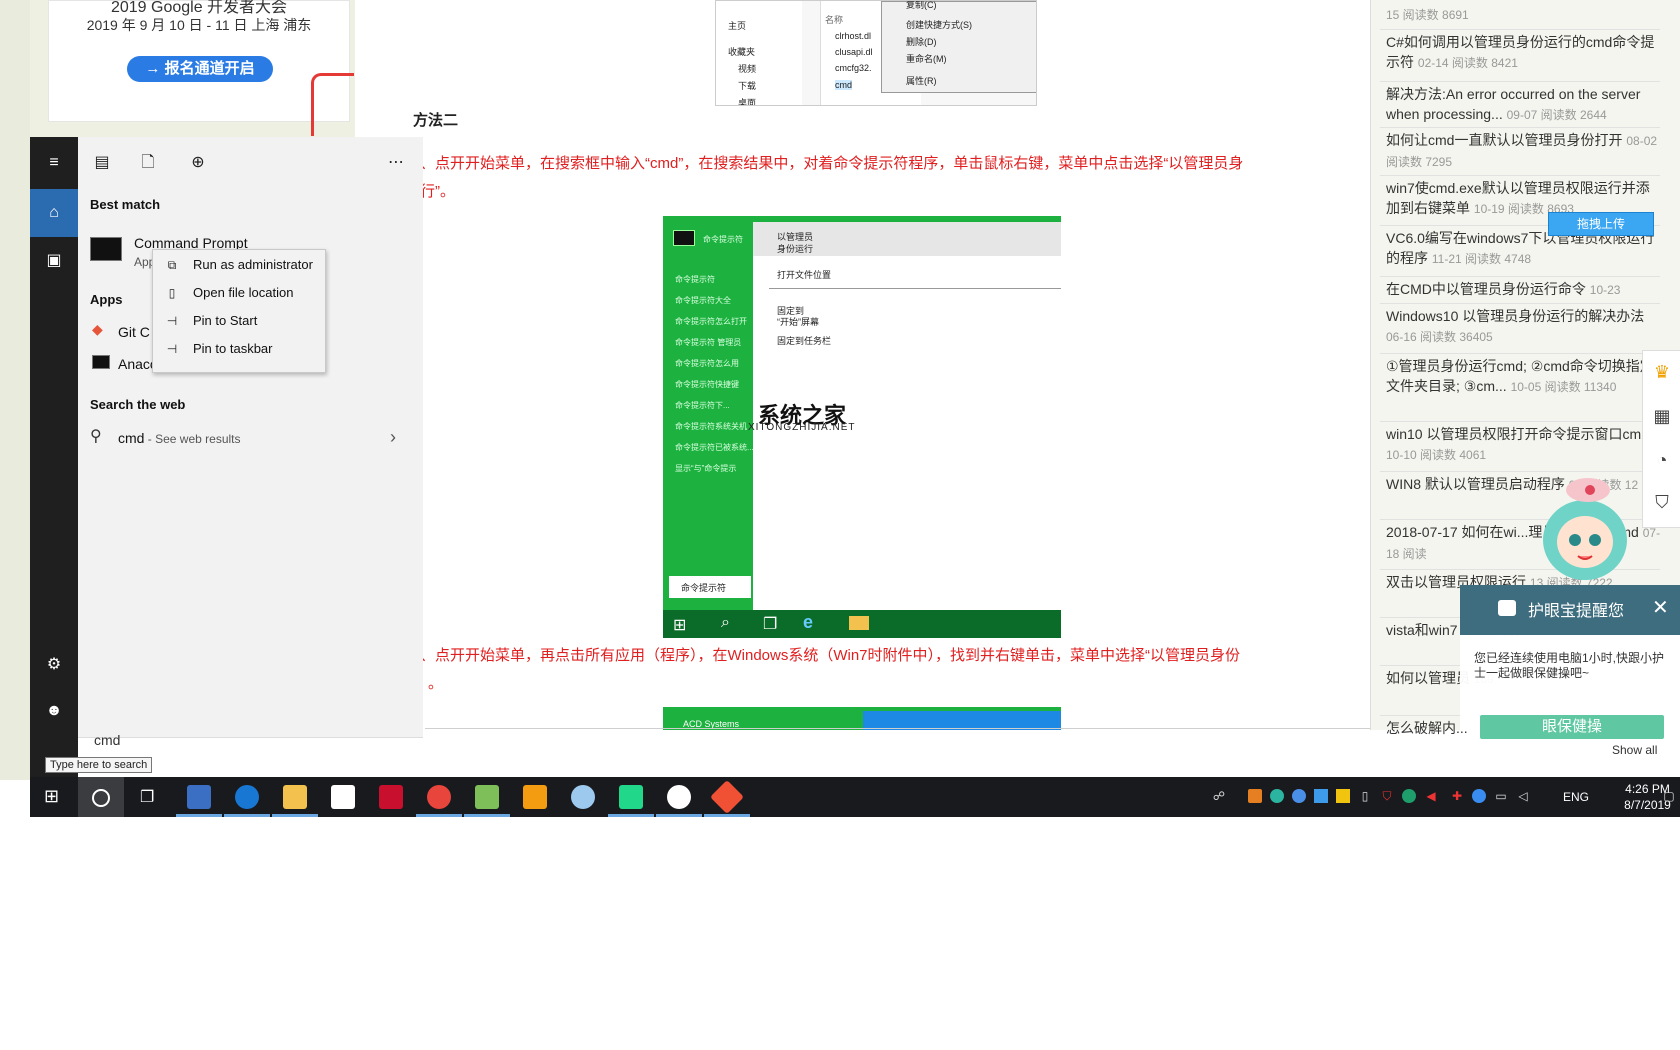 The width and height of the screenshot is (1680, 1050). Describe the element at coordinates (1436, 455) in the screenshot. I see `related-article-meta: 10-10 阅读数 4061` at that location.